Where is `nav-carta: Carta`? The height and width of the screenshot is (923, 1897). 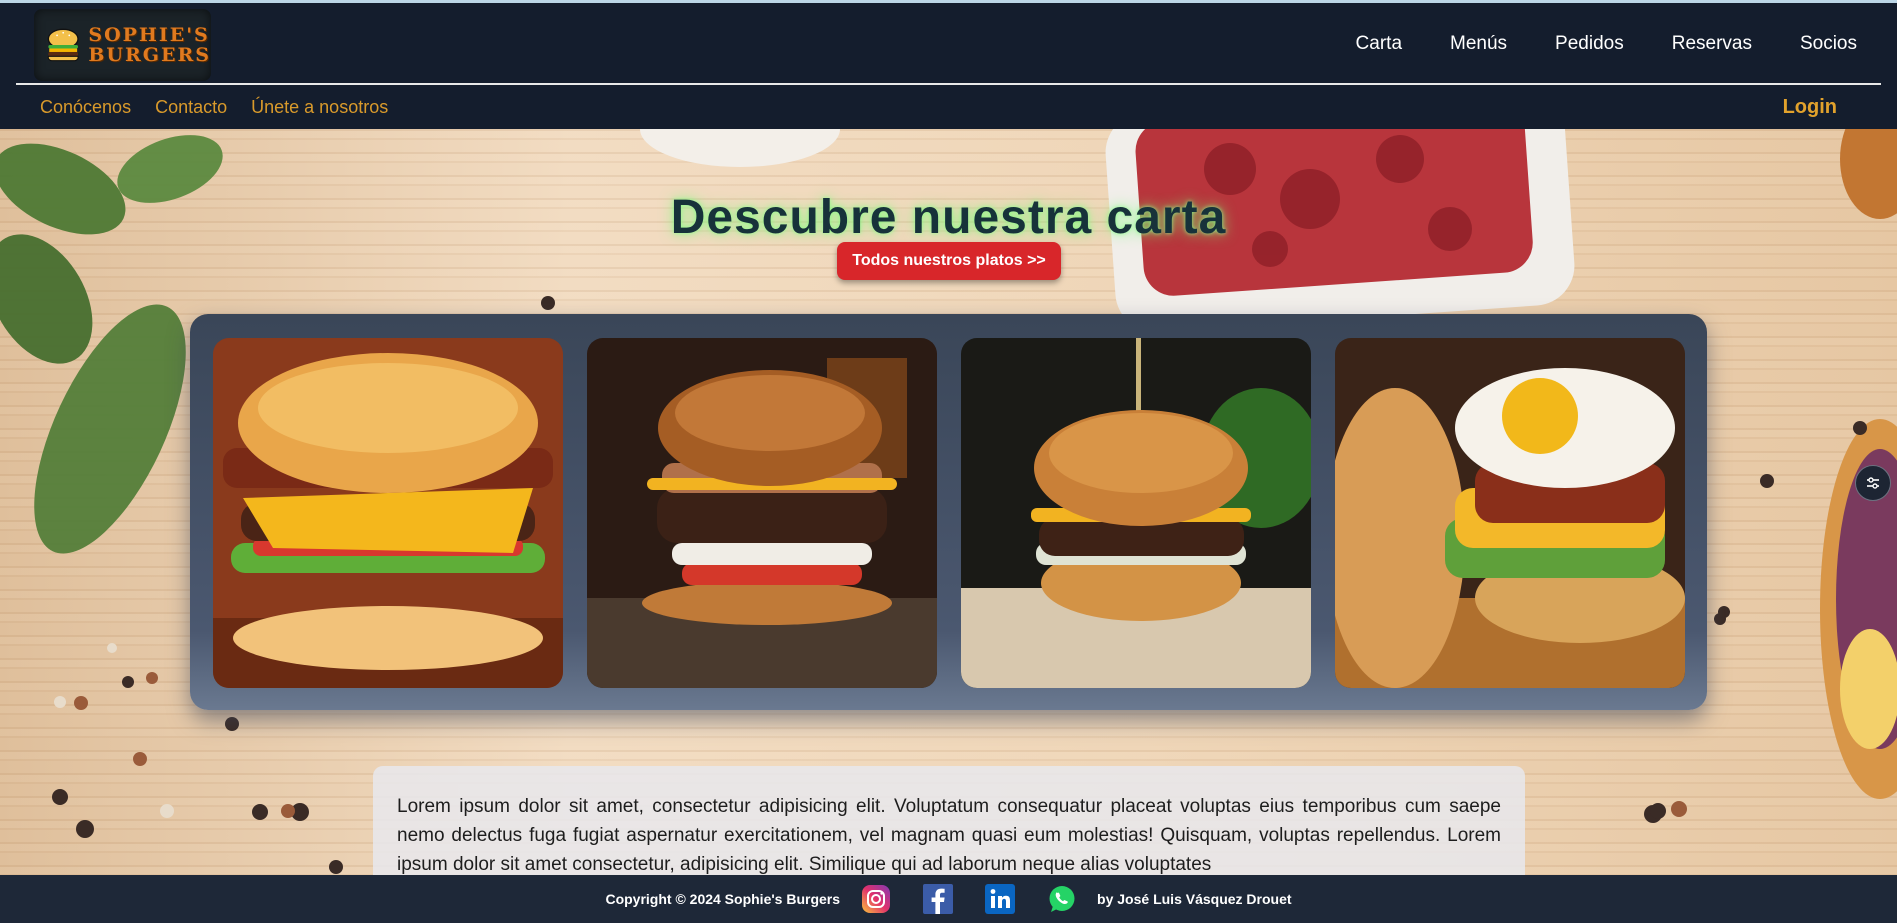
nav-carta: Carta is located at coordinates (1379, 44).